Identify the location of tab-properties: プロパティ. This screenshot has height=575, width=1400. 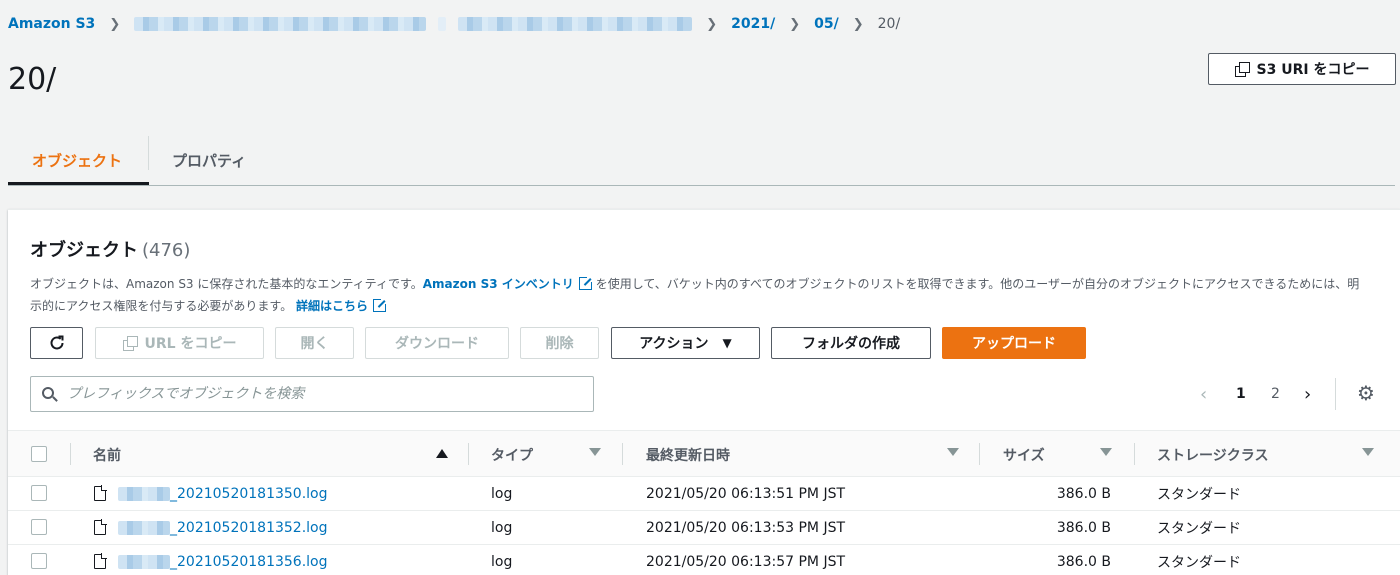
(209, 160).